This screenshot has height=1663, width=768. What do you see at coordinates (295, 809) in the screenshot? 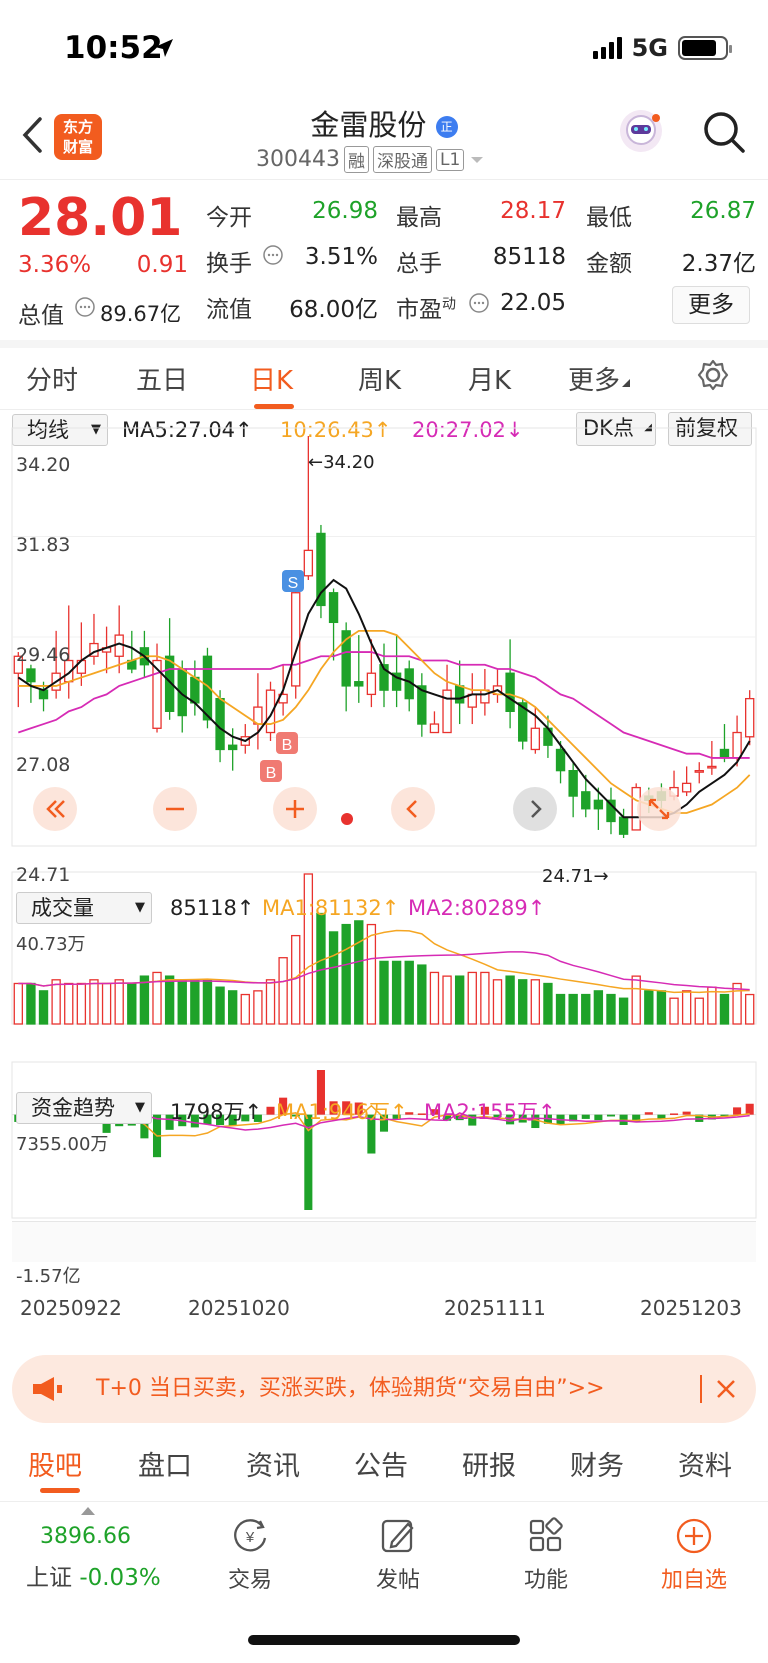
I see `zoom-in-icon` at bounding box center [295, 809].